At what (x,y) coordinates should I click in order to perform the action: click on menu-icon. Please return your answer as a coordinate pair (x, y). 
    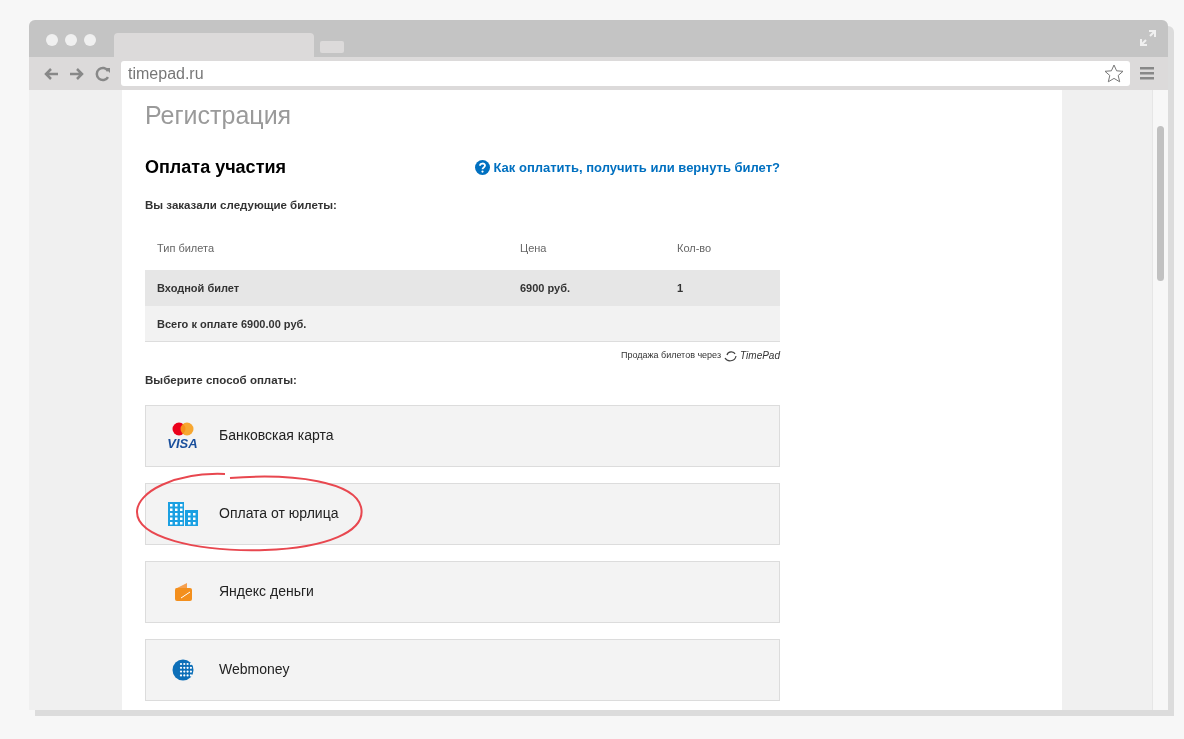
    Looking at the image, I should click on (1147, 73).